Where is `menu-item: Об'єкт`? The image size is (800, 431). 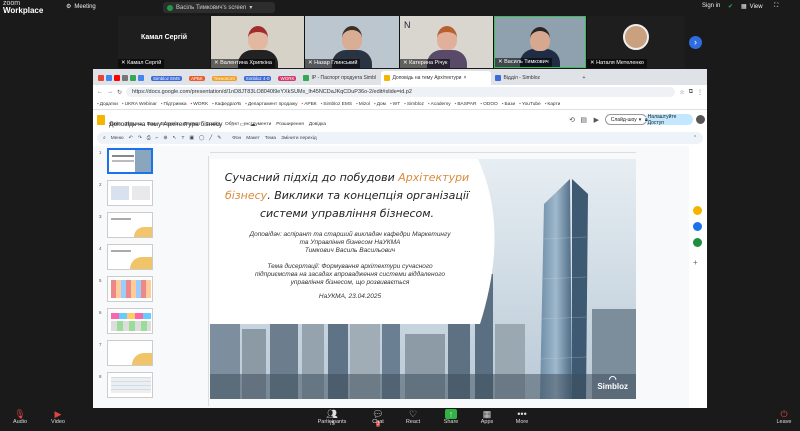 menu-item: Об'єкт is located at coordinates (232, 124).